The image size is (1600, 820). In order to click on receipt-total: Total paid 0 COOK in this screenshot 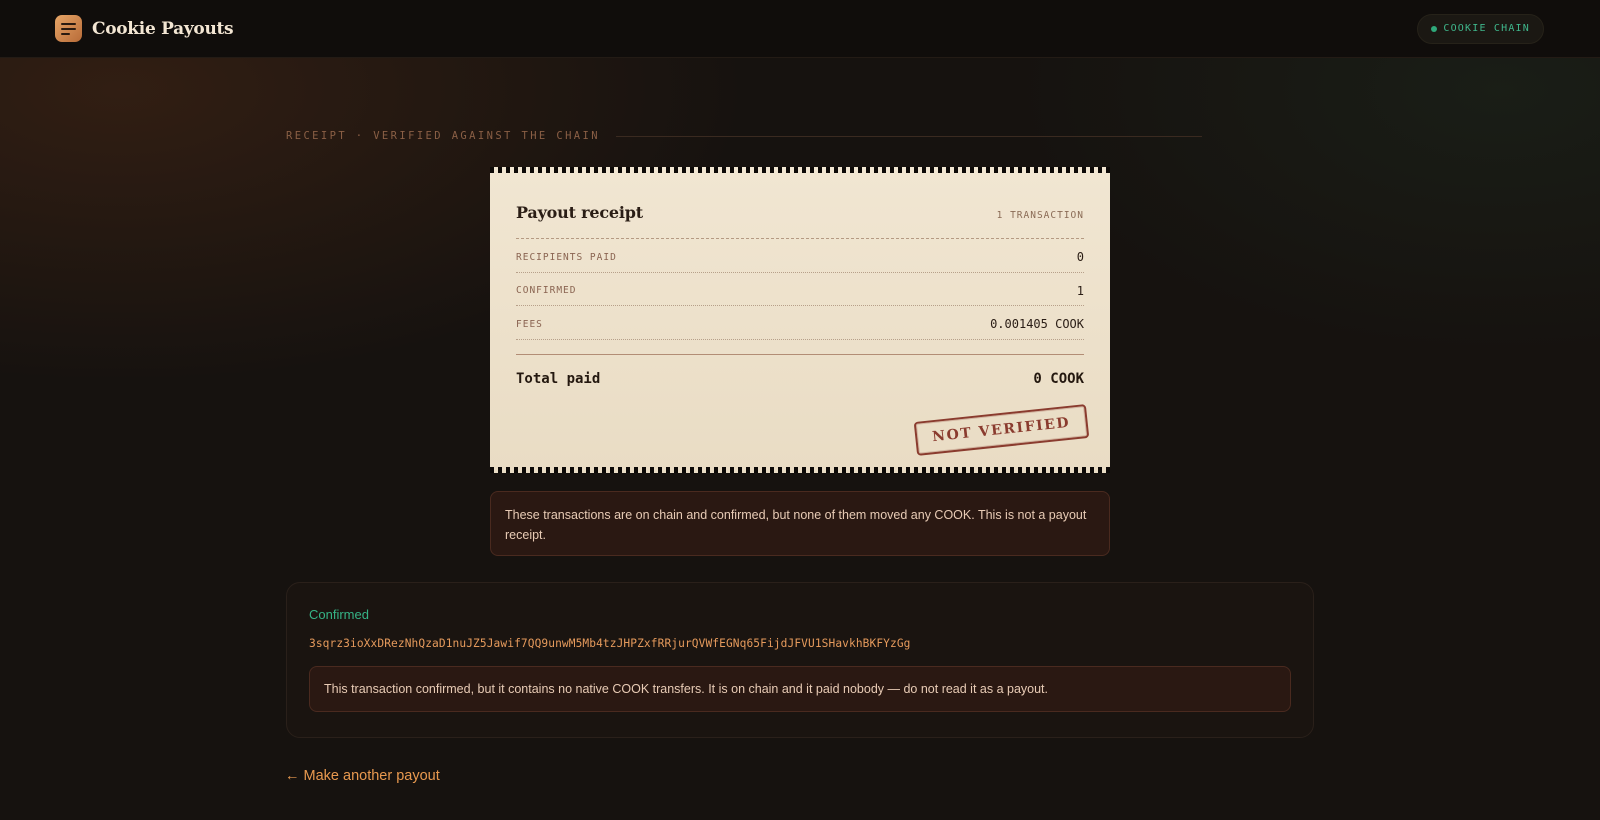, I will do `click(800, 370)`.